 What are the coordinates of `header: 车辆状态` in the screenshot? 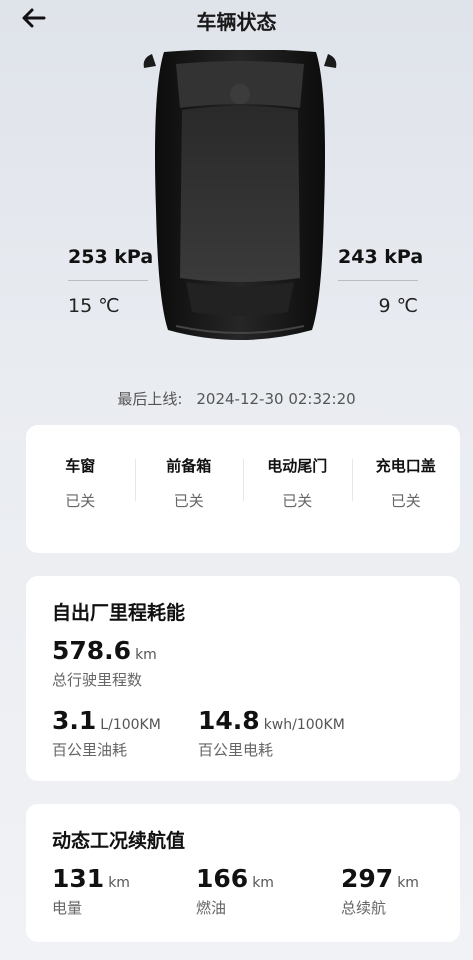 It's located at (236, 18).